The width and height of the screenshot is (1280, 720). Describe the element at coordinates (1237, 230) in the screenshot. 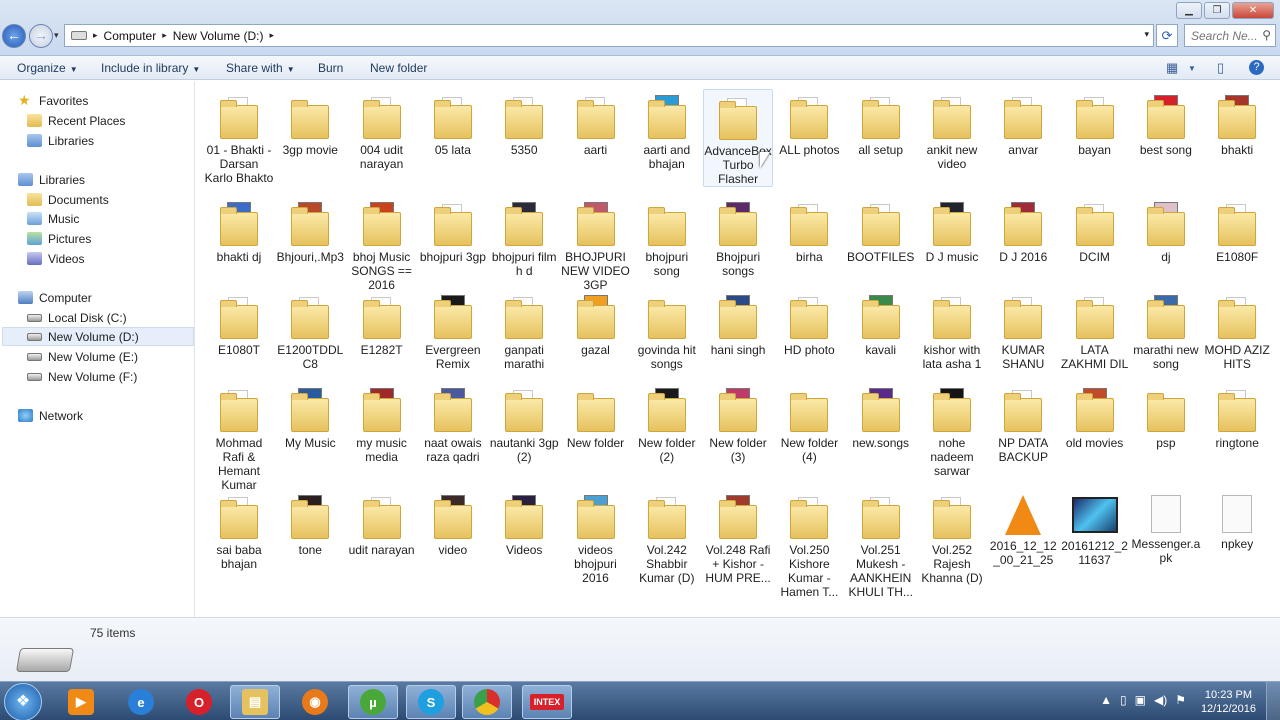

I see `file-item: E1080F` at that location.